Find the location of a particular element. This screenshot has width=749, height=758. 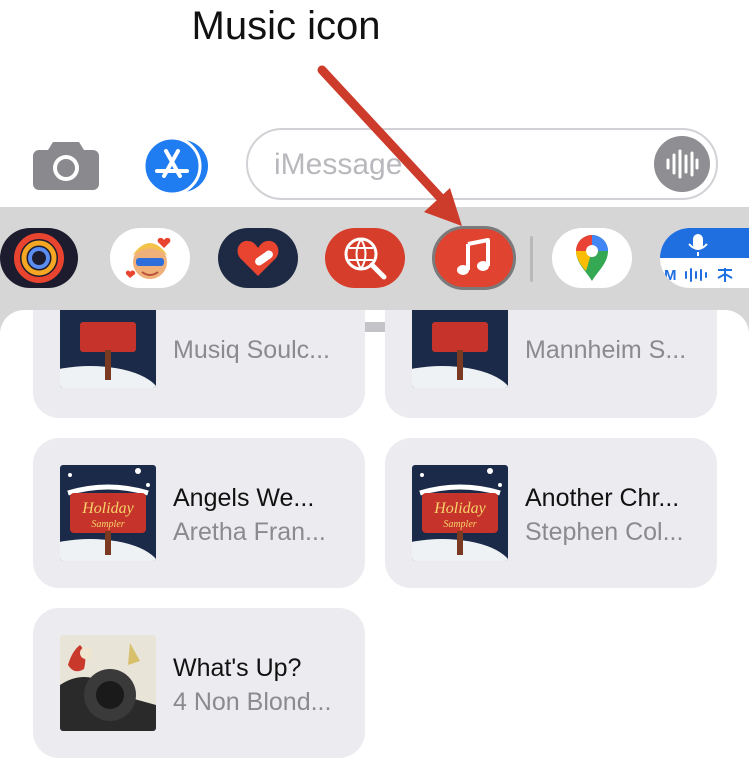

memoji-sticker-icon is located at coordinates (148, 258).